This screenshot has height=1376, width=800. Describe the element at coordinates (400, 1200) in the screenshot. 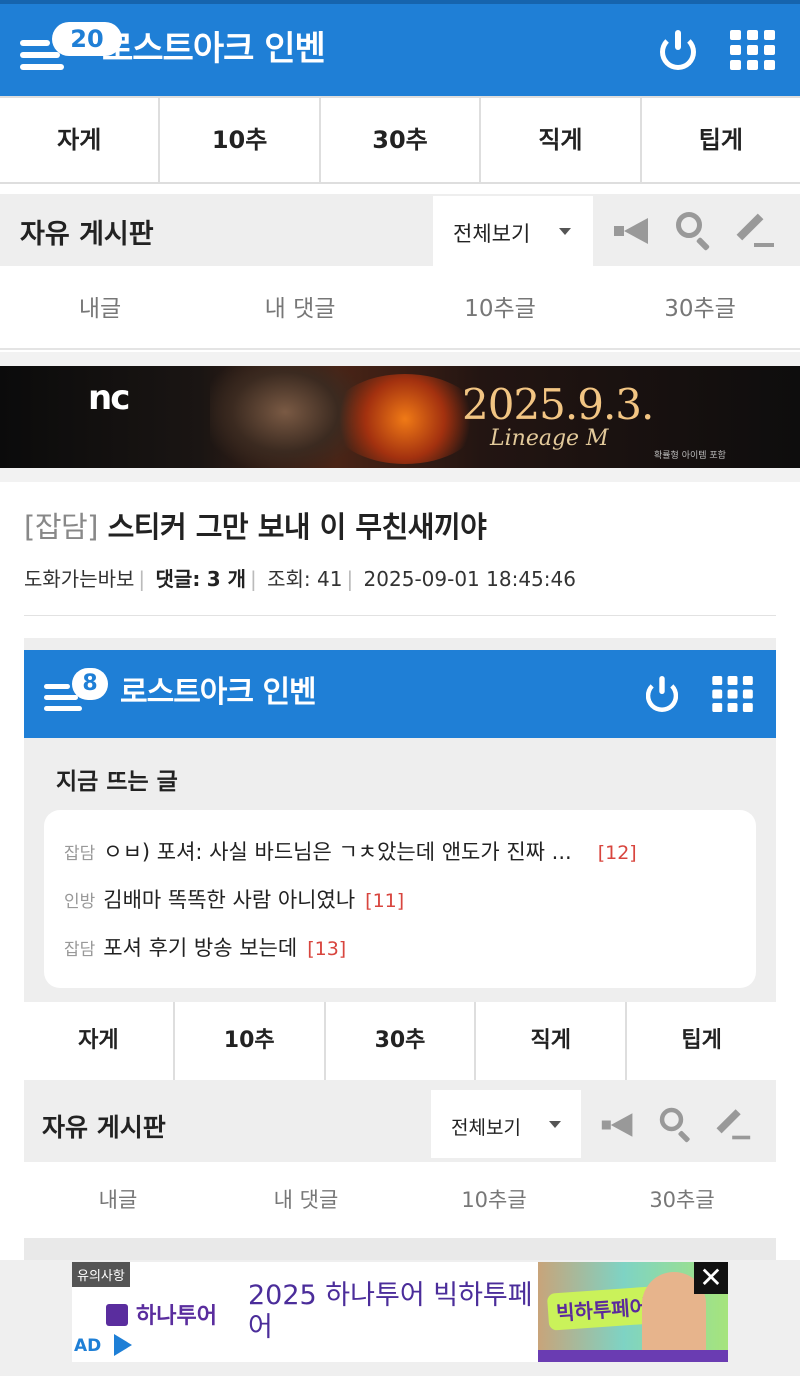

I see `embedded-board-subnav: 내글 내 댓글 10추글 30추글` at that location.